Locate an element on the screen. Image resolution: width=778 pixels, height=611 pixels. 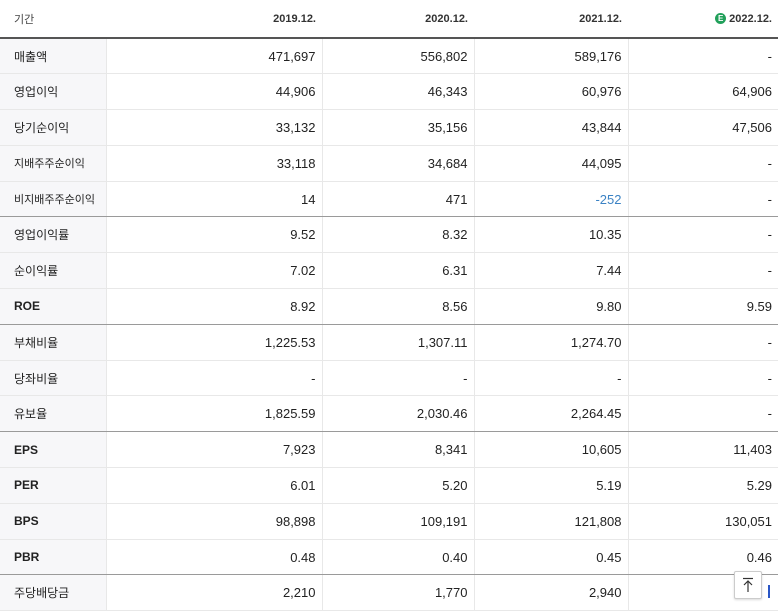
table-row-quick-ratio: 당좌비율 - - - - is located at coordinates (389, 378).